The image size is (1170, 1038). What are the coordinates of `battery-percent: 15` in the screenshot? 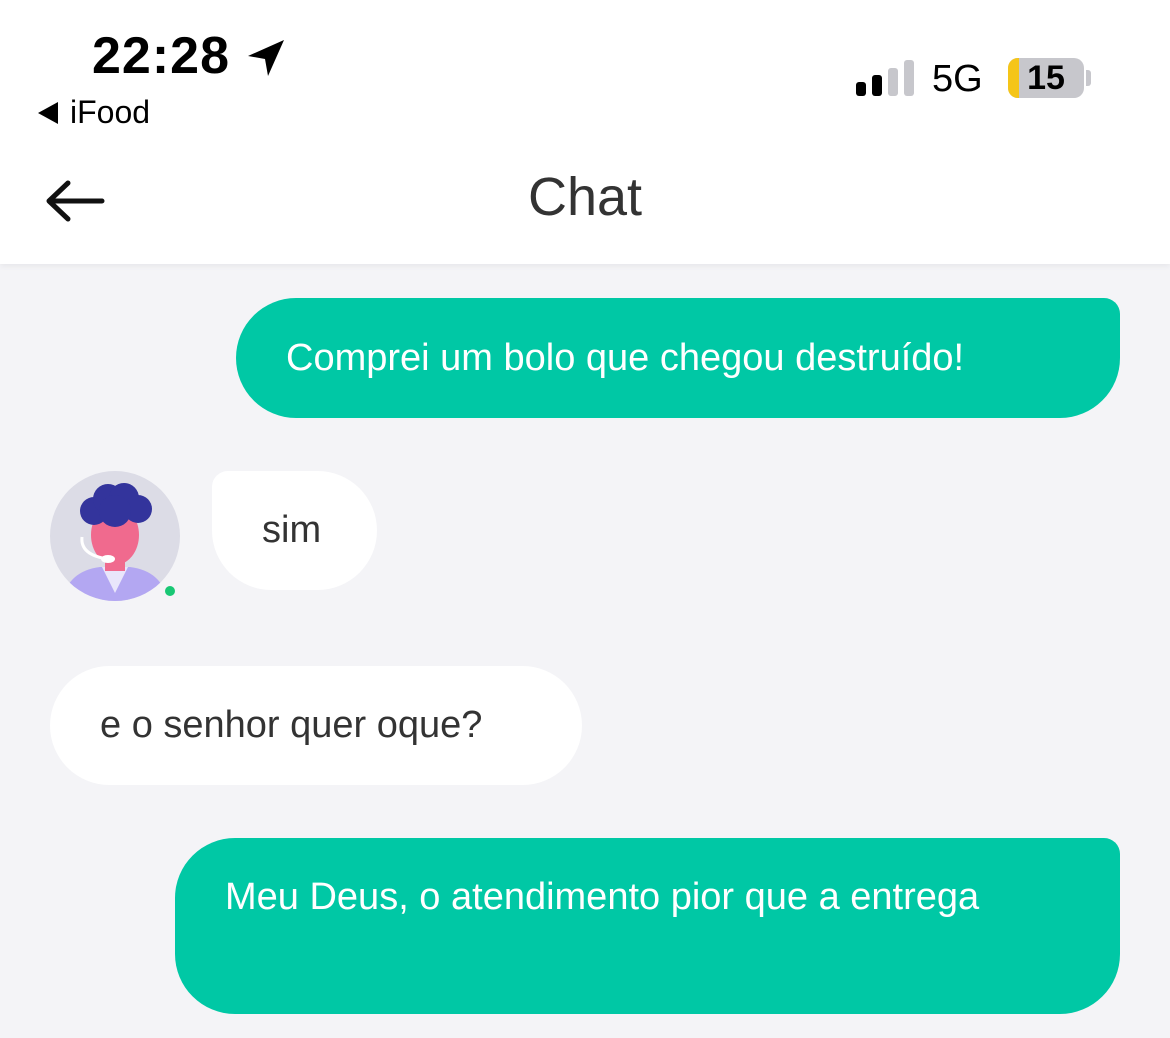 It's located at (1046, 78).